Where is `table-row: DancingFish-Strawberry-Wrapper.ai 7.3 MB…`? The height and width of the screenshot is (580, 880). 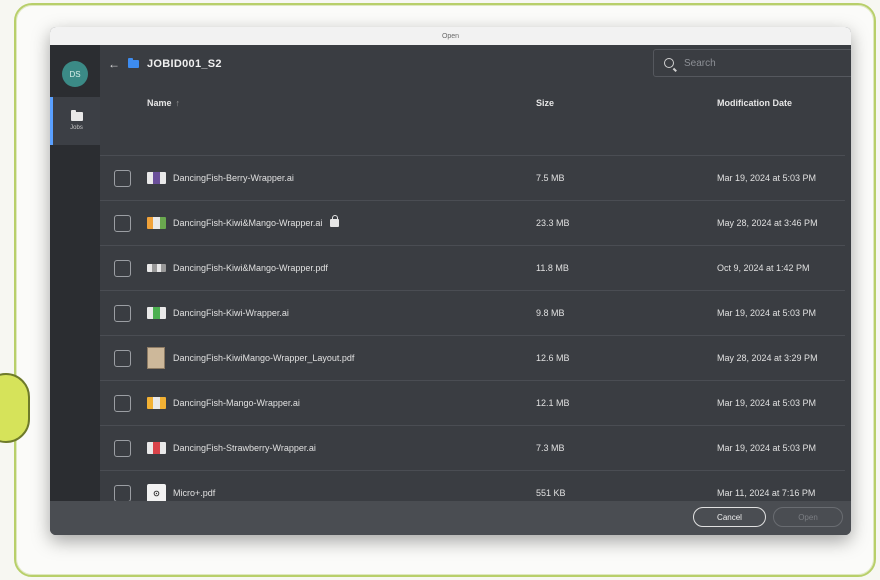 table-row: DancingFish-Strawberry-Wrapper.ai 7.3 MB… is located at coordinates (472, 447).